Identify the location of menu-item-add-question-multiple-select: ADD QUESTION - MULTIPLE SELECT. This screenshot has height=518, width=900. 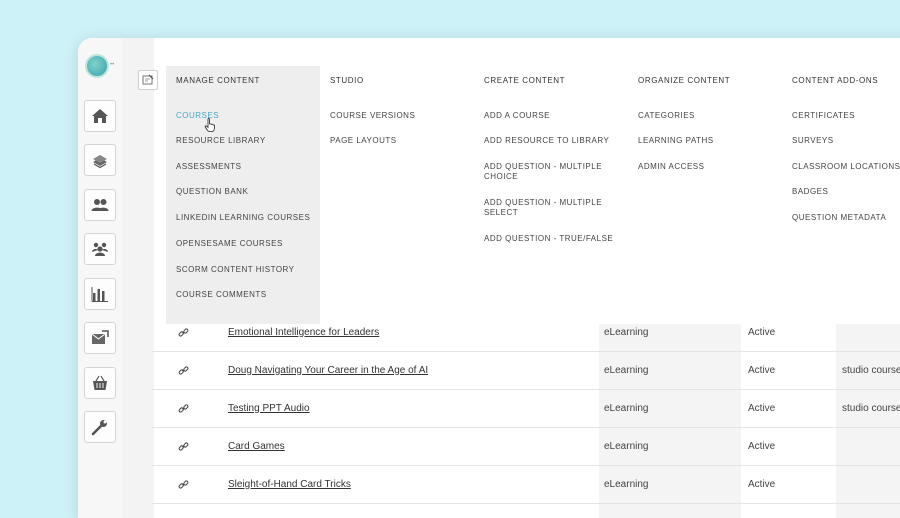
(546, 208).